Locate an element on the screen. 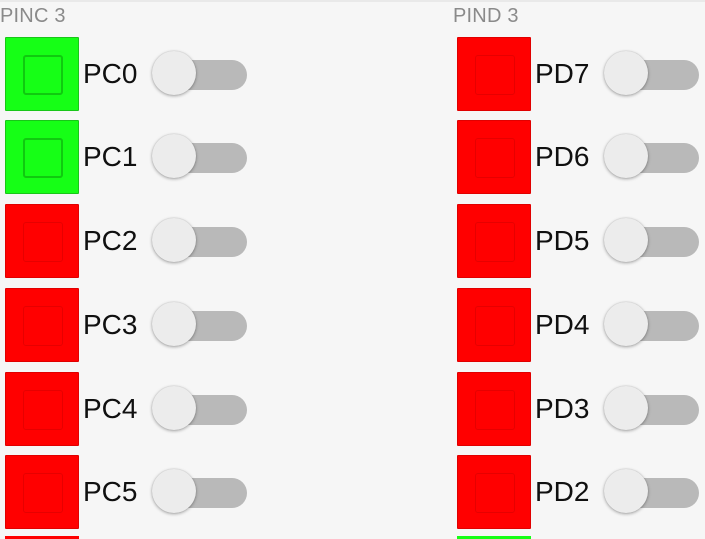 The image size is (705, 539). pin-led-pc1 is located at coordinates (42, 157).